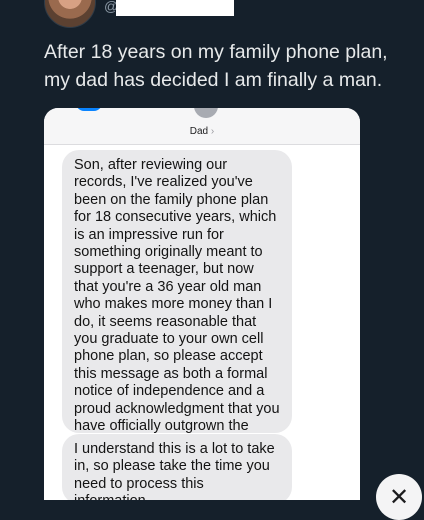  Describe the element at coordinates (199, 131) in the screenshot. I see `contact-name-label: Dad` at that location.